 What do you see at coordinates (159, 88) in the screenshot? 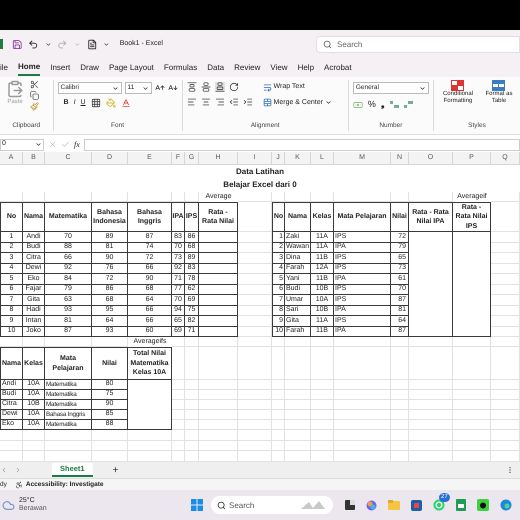
I see `increase-font-icon` at bounding box center [159, 88].